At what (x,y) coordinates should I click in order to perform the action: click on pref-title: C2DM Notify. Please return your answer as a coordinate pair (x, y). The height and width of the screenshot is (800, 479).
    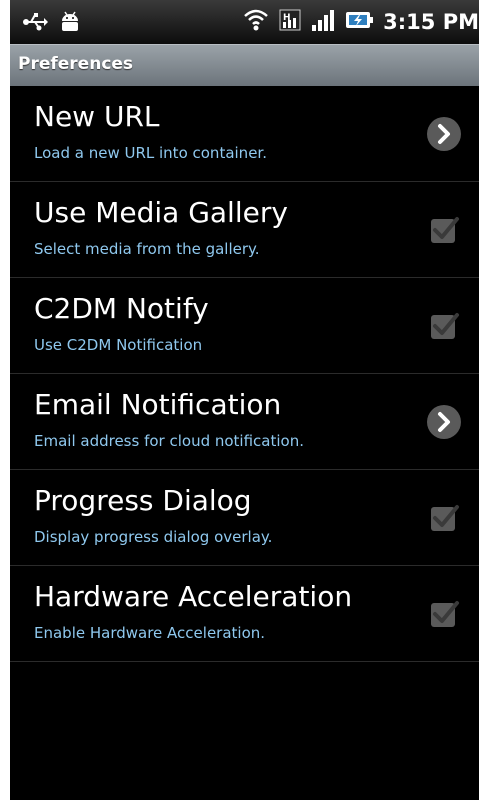
    Looking at the image, I should click on (121, 308).